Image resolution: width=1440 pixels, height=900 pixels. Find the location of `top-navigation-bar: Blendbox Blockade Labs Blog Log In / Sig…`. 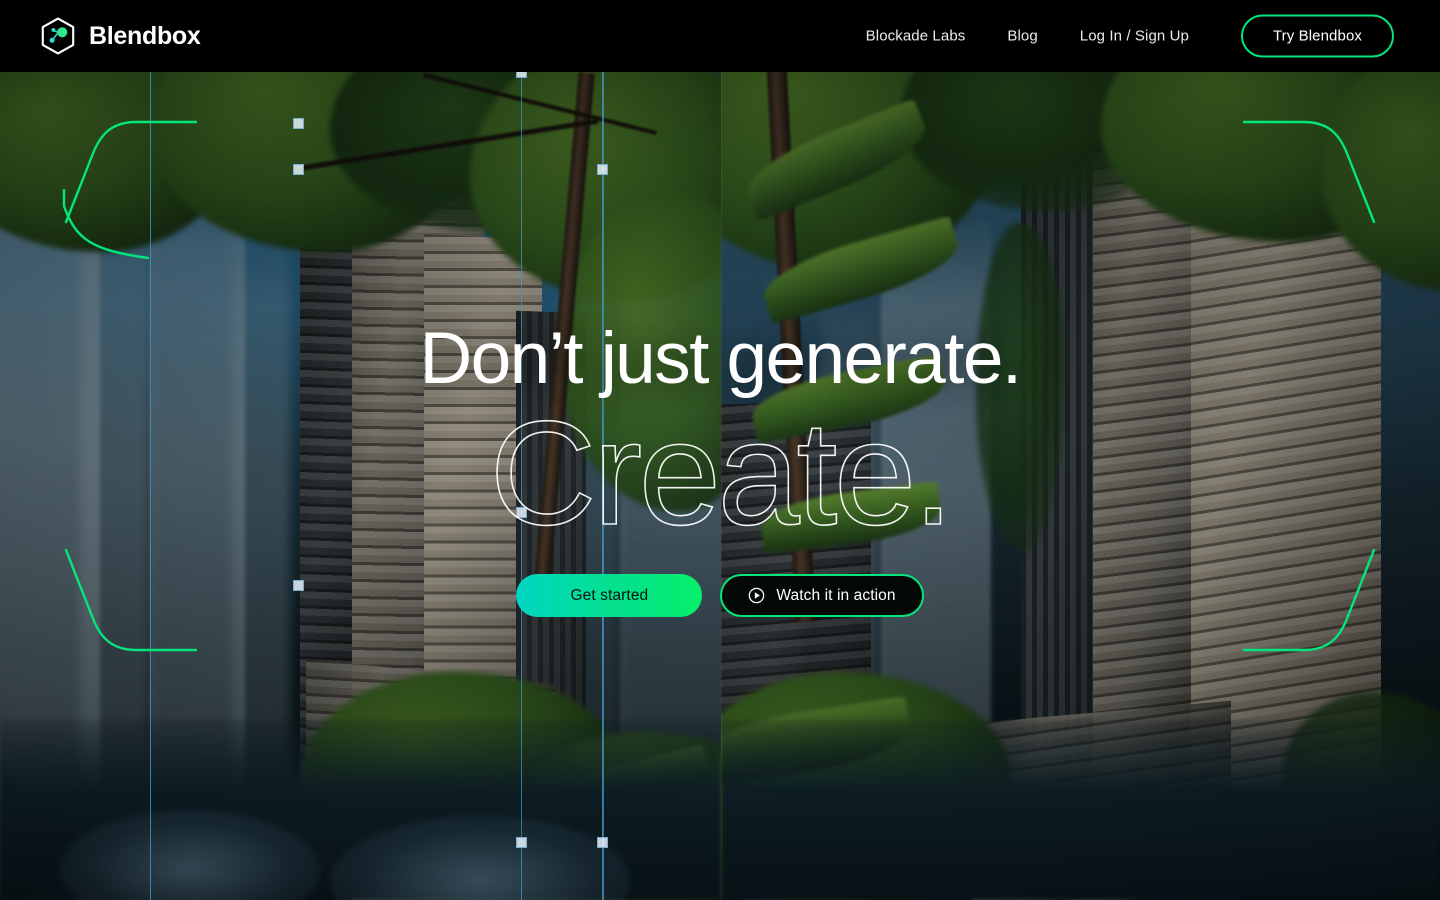

top-navigation-bar: Blendbox Blockade Labs Blog Log In / Sig… is located at coordinates (720, 36).